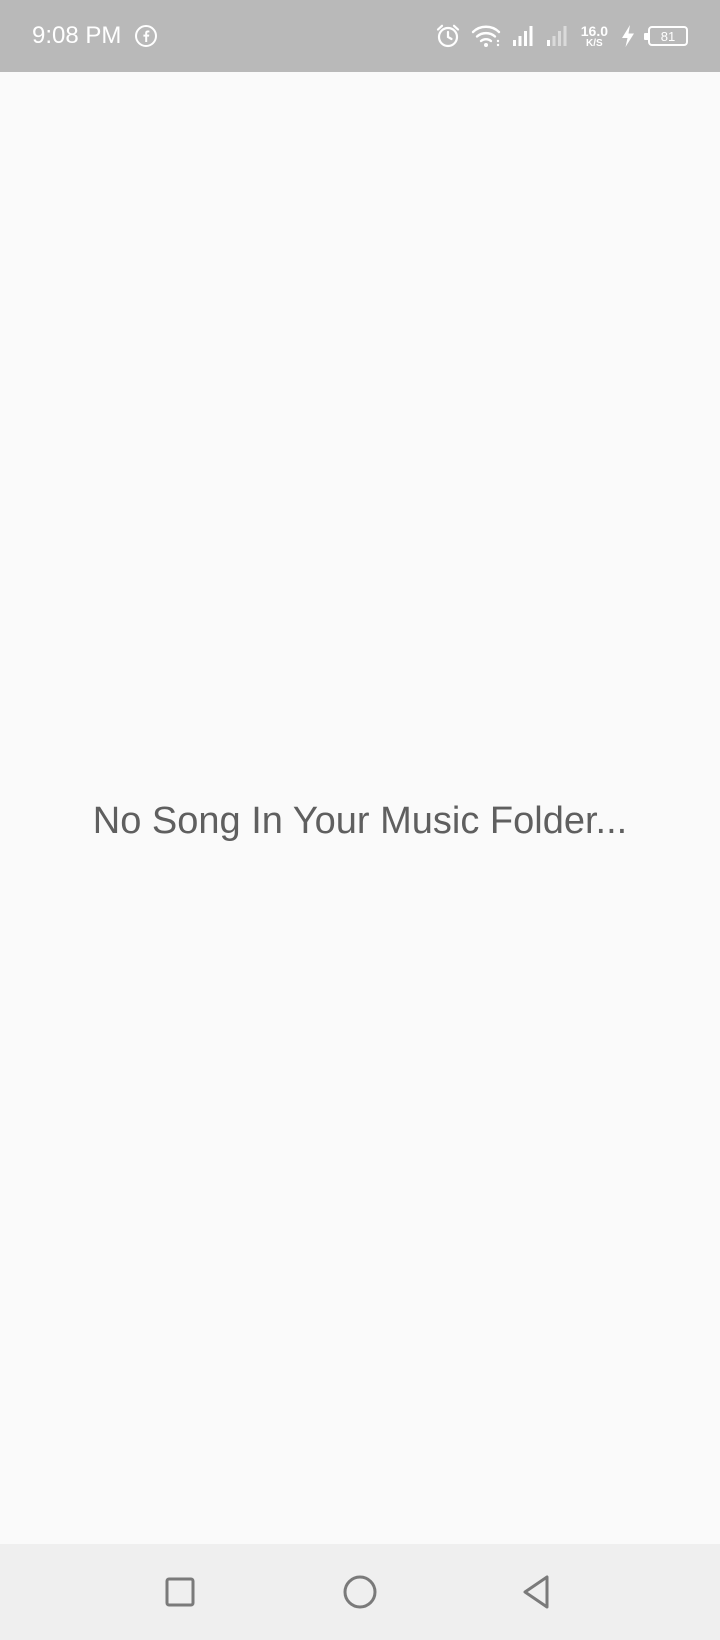 The width and height of the screenshot is (720, 1640). What do you see at coordinates (594, 43) in the screenshot?
I see `network-speed-unit: K/S` at bounding box center [594, 43].